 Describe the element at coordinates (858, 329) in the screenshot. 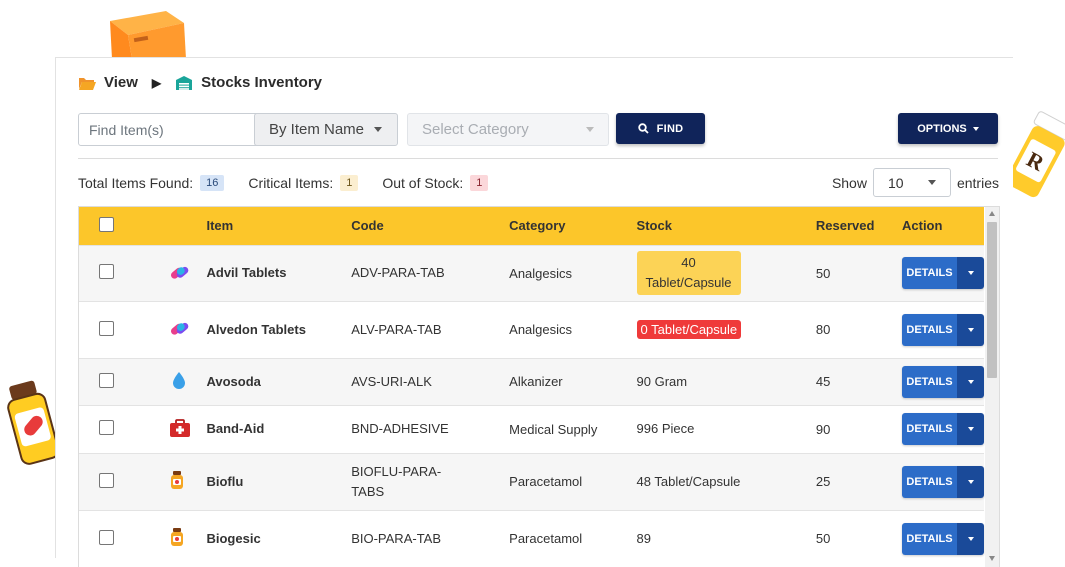

I see `item-reserved: 80` at that location.